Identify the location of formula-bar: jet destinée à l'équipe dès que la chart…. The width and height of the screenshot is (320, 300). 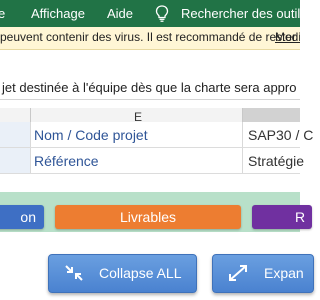
(150, 88).